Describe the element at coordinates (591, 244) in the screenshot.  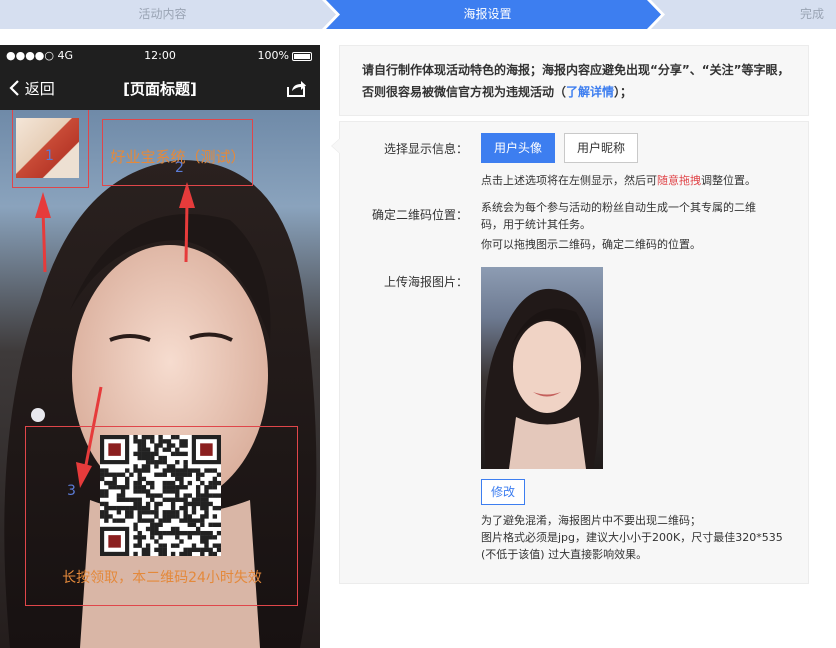
I see `qr-hint-line-3: 你可以拖拽图示二维码，确定二维码的位置。` at that location.